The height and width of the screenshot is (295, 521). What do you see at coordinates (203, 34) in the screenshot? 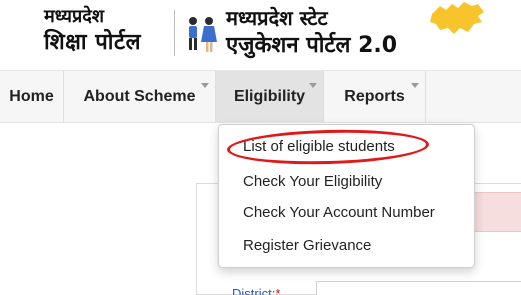
I see `students-icon` at bounding box center [203, 34].